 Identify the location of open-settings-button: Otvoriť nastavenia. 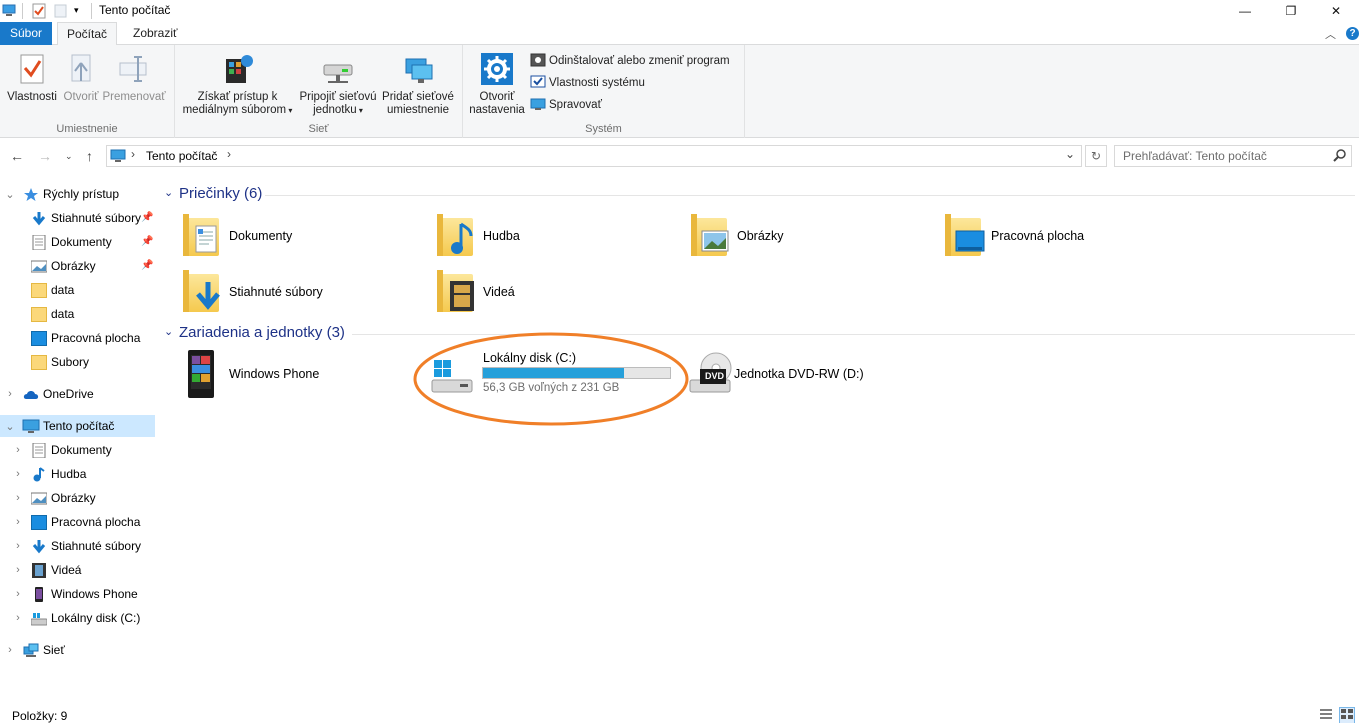
(497, 84).